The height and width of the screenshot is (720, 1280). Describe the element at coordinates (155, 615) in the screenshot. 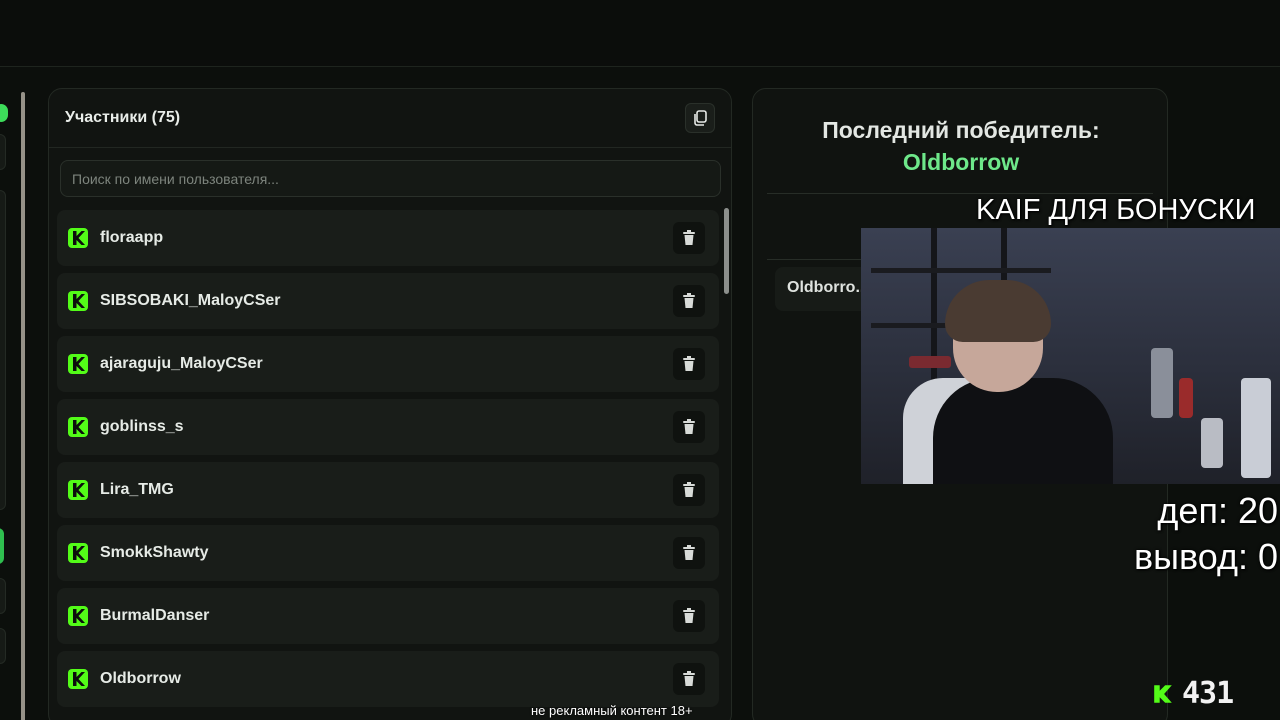

I see `participant-name: BurmalDanser` at that location.